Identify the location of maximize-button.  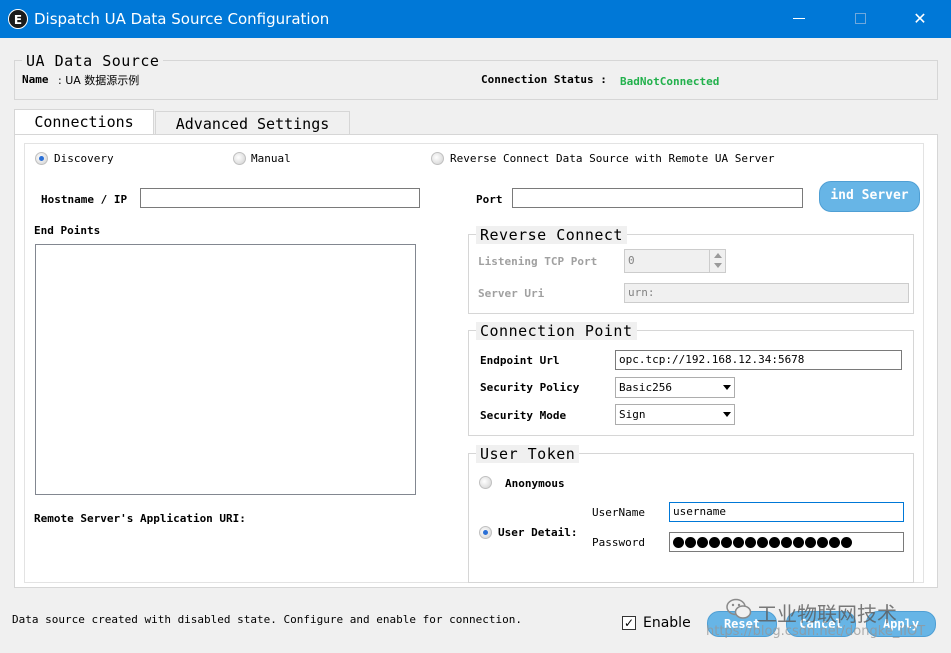
(861, 19).